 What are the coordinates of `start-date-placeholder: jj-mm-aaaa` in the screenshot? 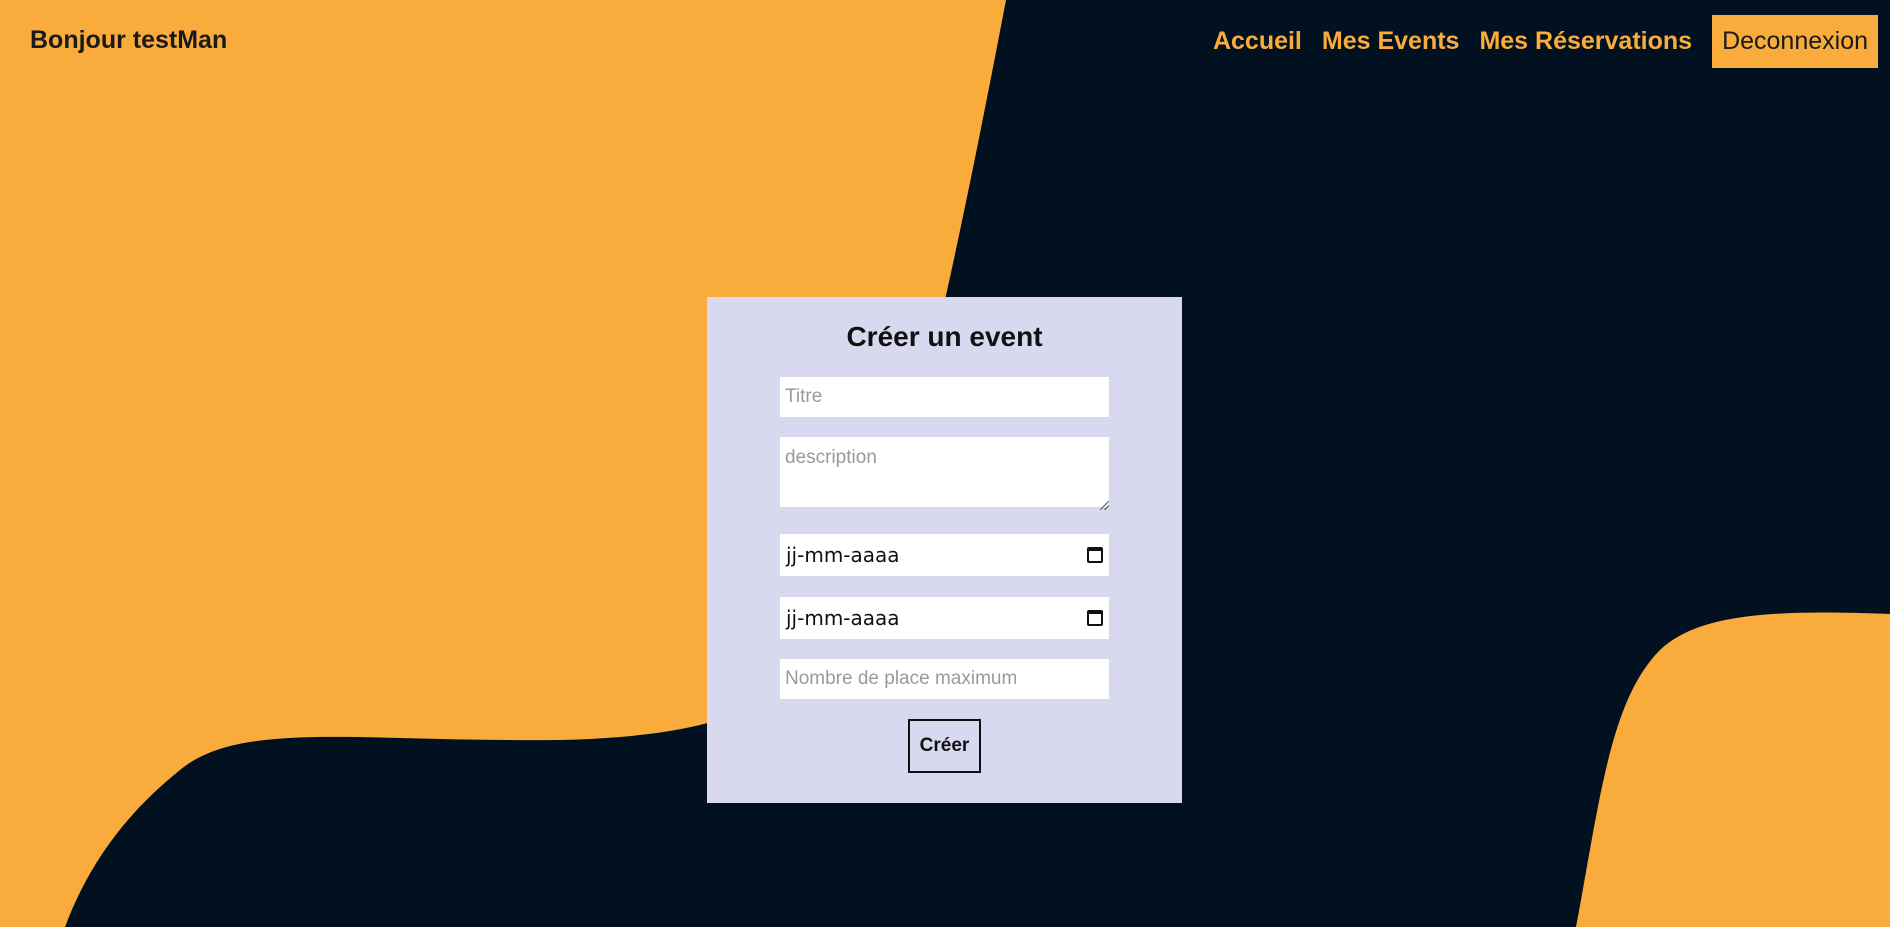 It's located at (843, 555).